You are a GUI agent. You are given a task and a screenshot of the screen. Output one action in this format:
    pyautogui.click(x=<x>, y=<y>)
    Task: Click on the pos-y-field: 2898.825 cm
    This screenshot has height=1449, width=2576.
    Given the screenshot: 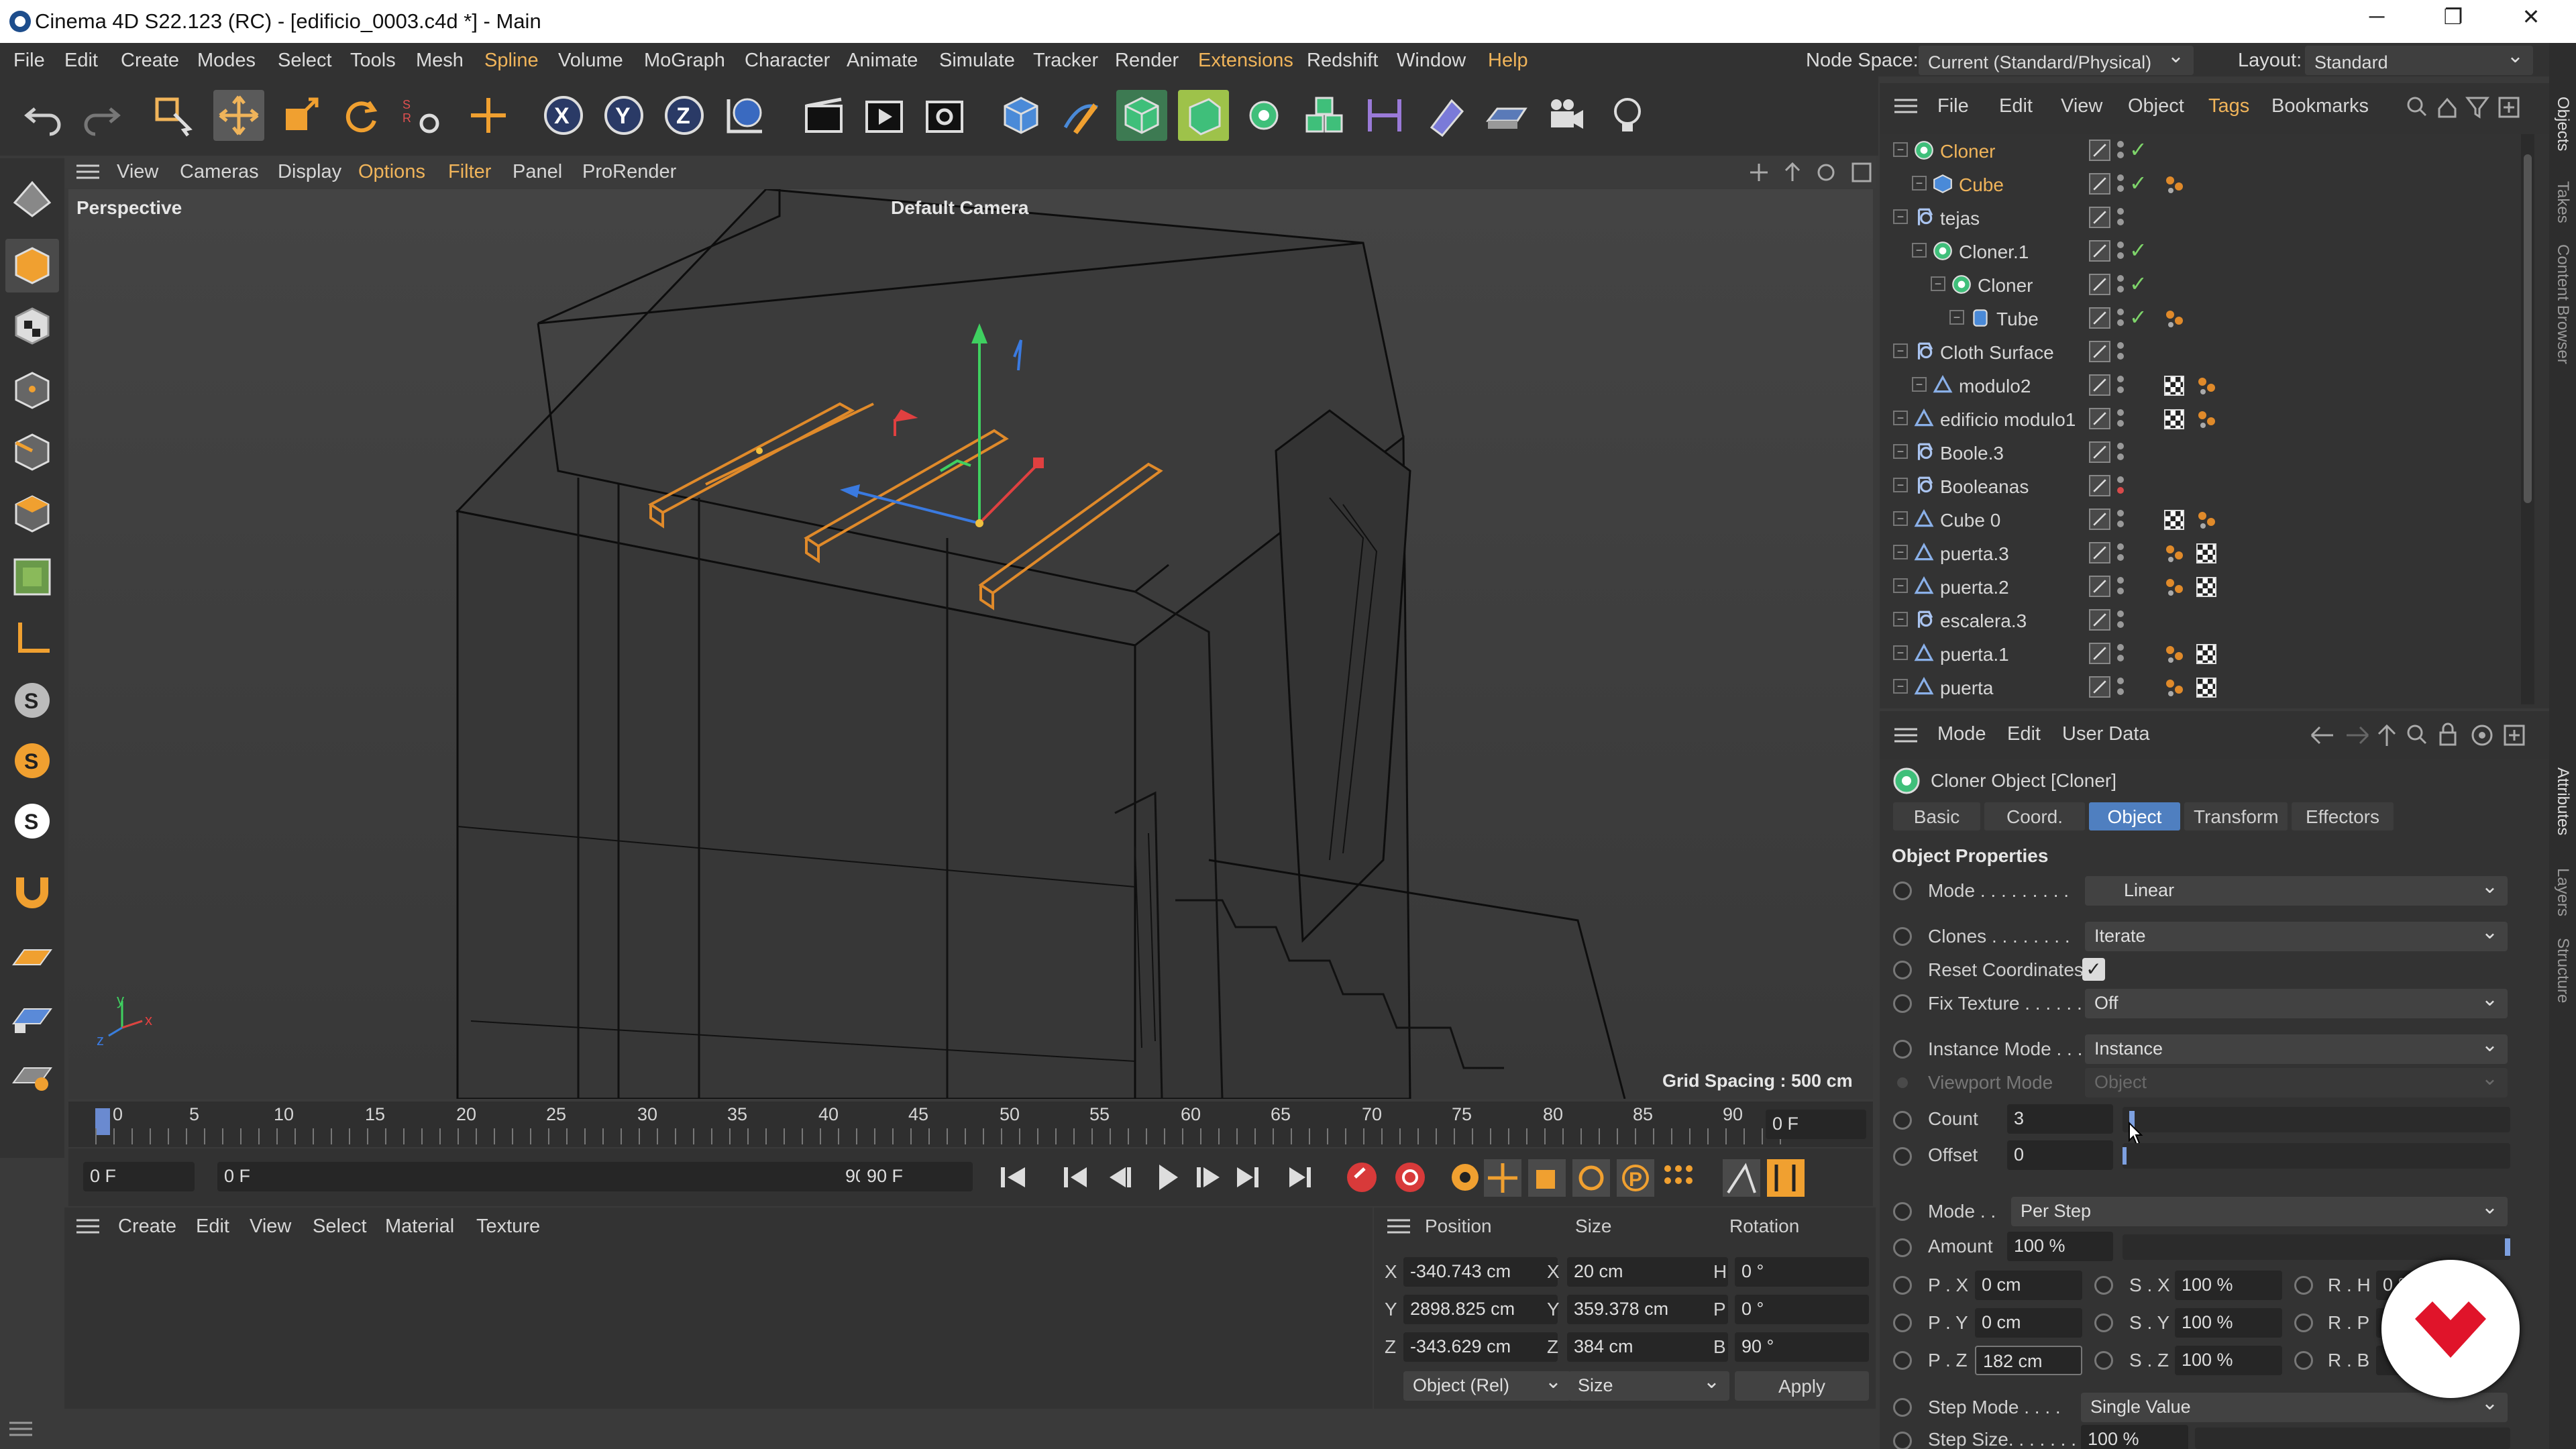 What is the action you would take?
    pyautogui.click(x=1480, y=1309)
    